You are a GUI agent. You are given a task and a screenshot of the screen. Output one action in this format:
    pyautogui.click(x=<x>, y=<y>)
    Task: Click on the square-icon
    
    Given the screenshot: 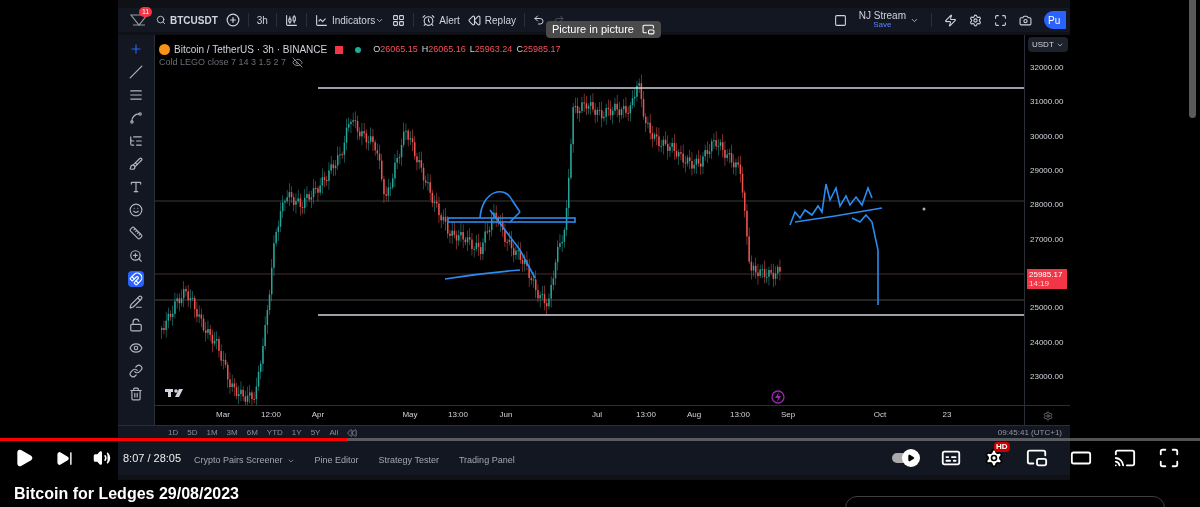 What is the action you would take?
    pyautogui.click(x=840, y=20)
    